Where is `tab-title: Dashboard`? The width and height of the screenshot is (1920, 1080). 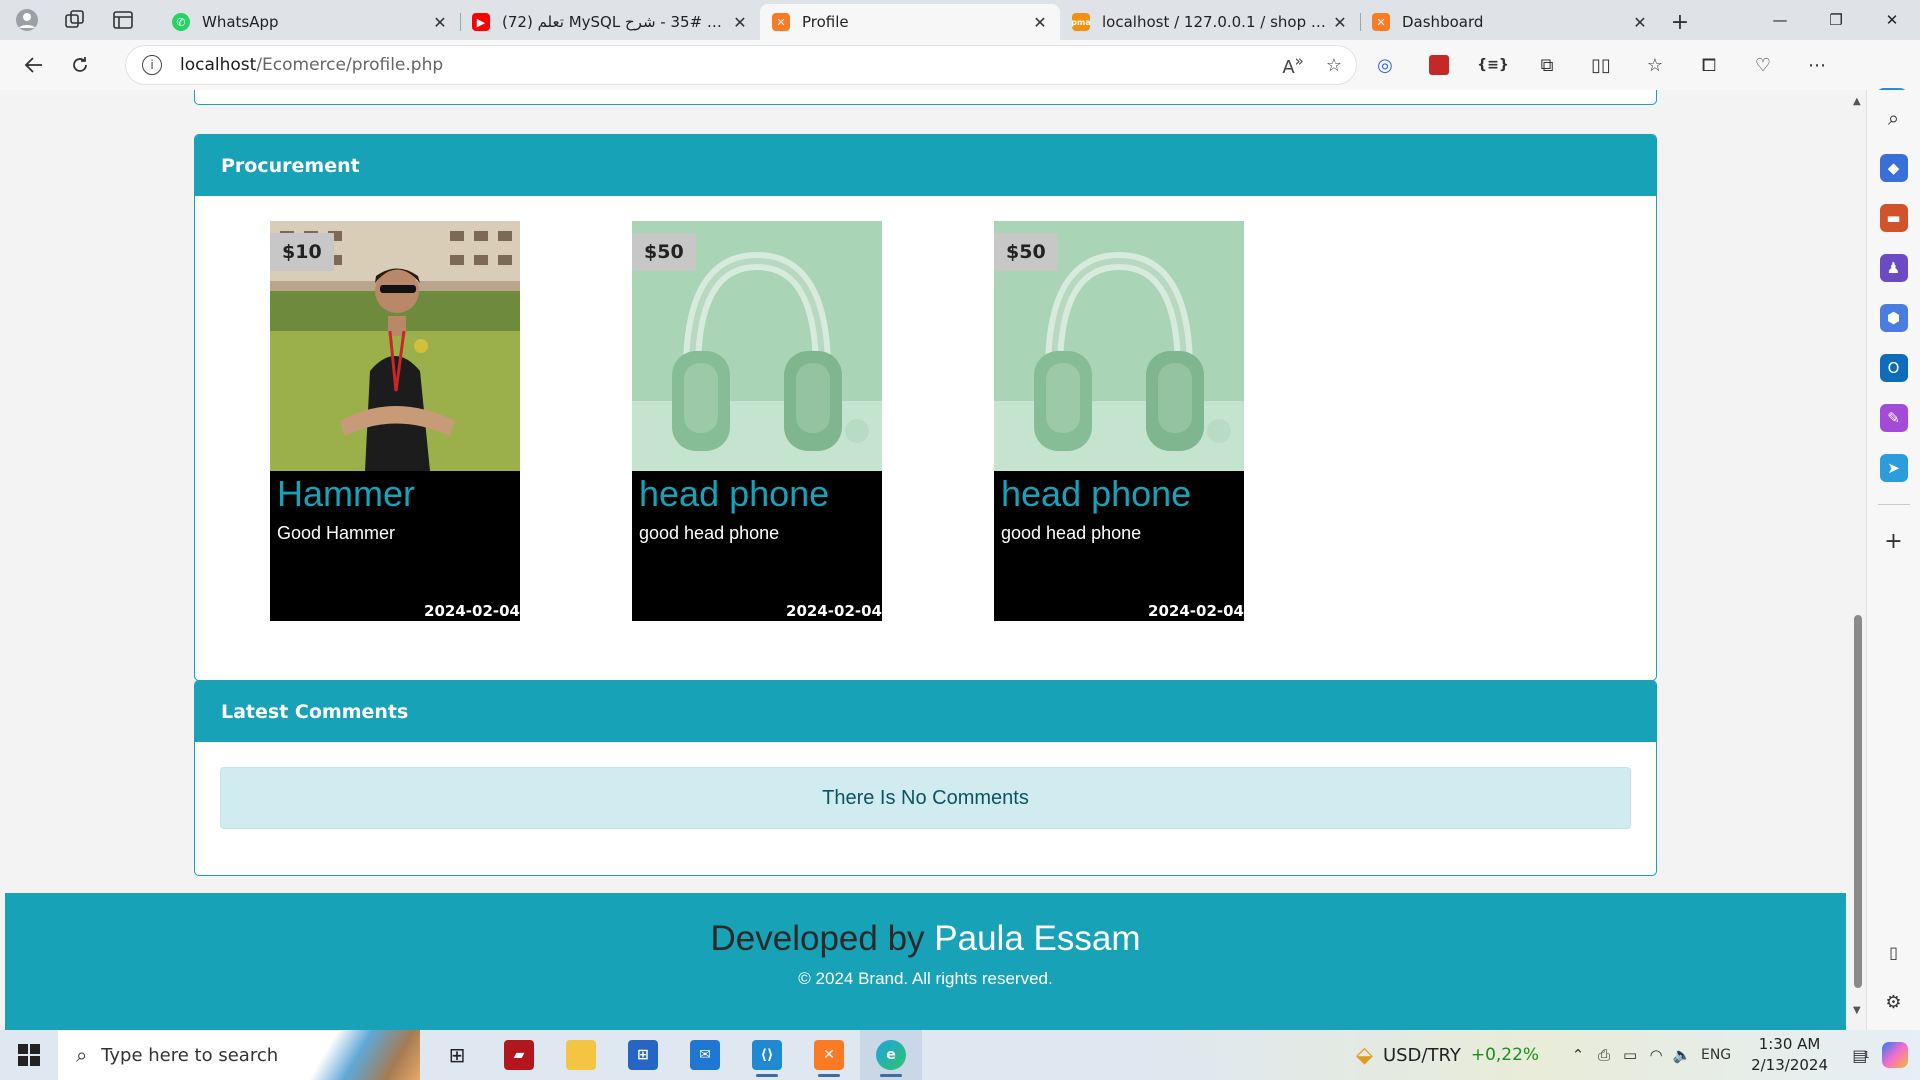
tab-title: Dashboard is located at coordinates (1443, 22).